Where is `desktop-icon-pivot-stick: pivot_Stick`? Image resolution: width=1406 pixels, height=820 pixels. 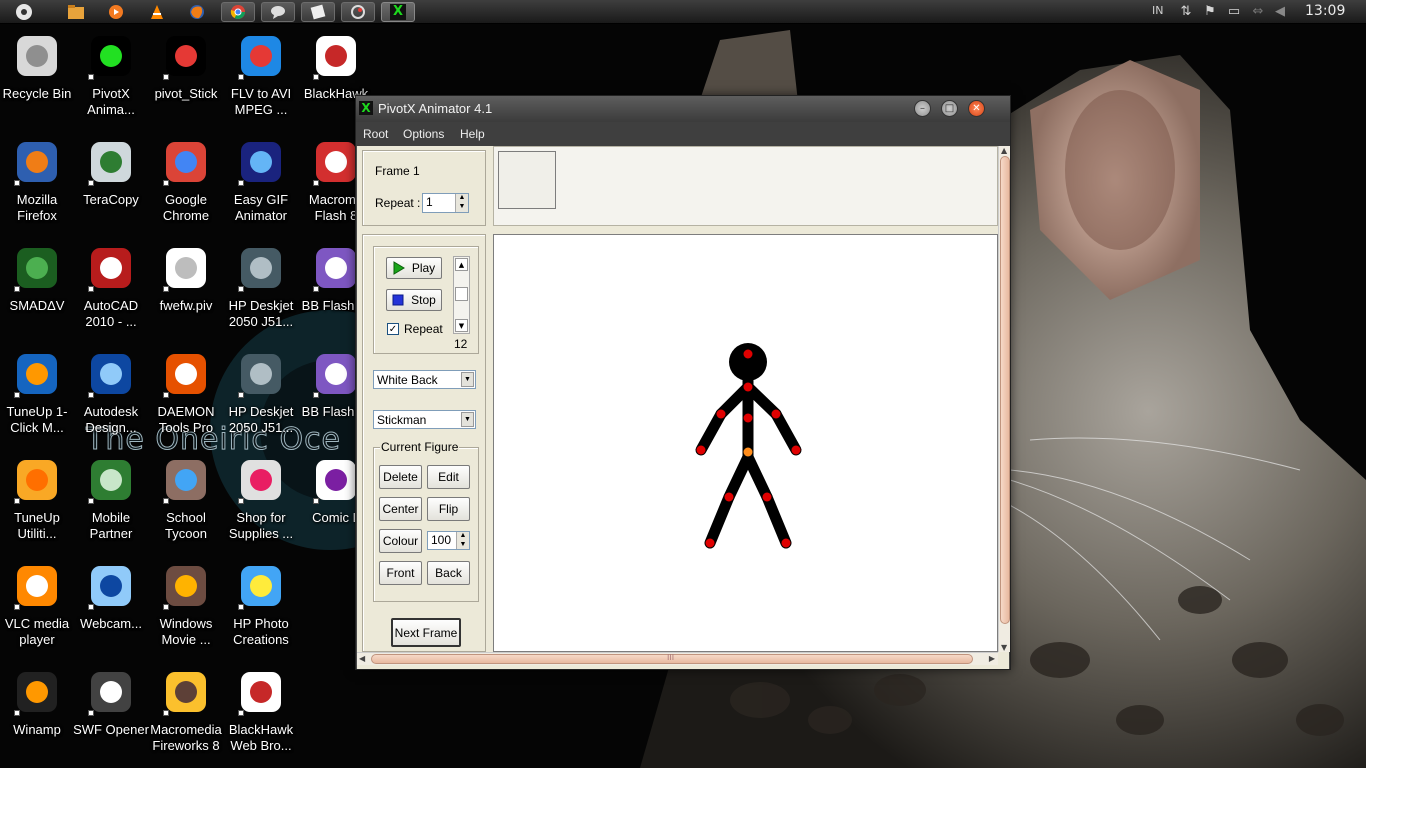 desktop-icon-pivot-stick: pivot_Stick is located at coordinates (186, 76).